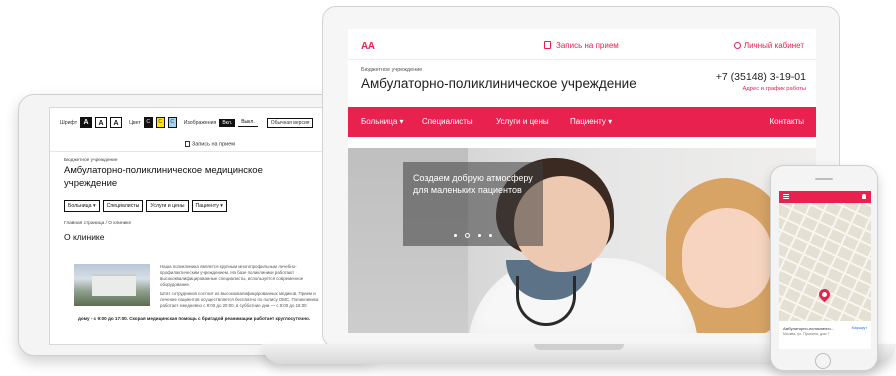 This screenshot has height=376, width=896. Describe the element at coordinates (825, 197) in the screenshot. I see `mobile-header` at that location.